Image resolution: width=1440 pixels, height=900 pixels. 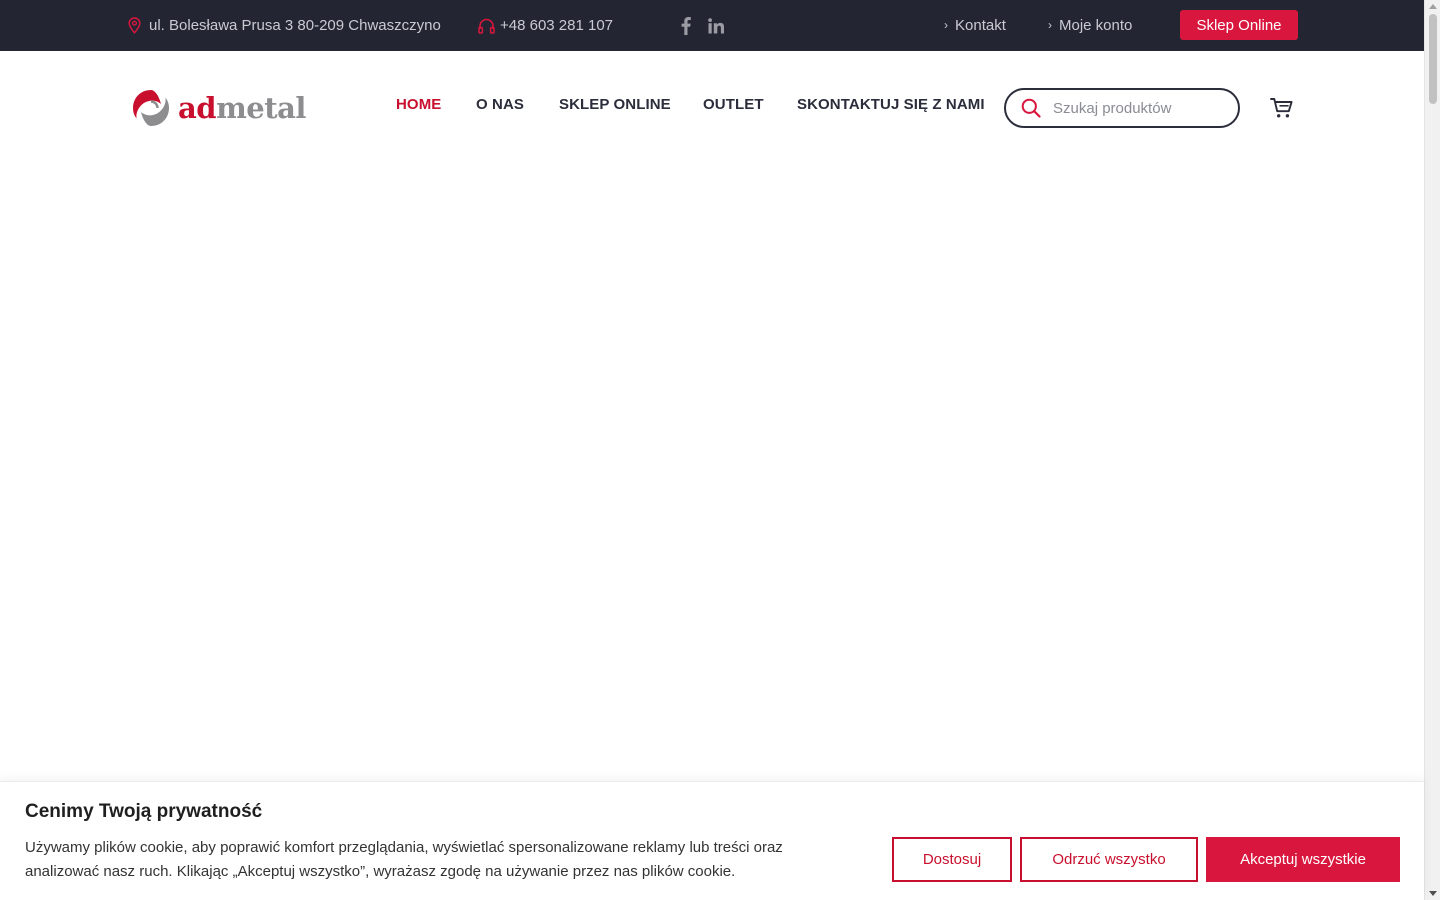 What do you see at coordinates (980, 25) in the screenshot?
I see `topbar-link-label: Kontakt` at bounding box center [980, 25].